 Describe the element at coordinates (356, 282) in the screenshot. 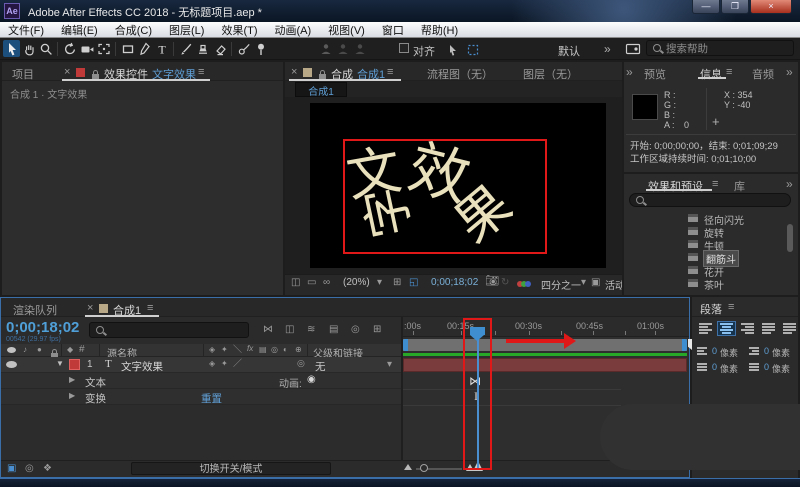

I see `zoom-level-value: (20%)` at that location.